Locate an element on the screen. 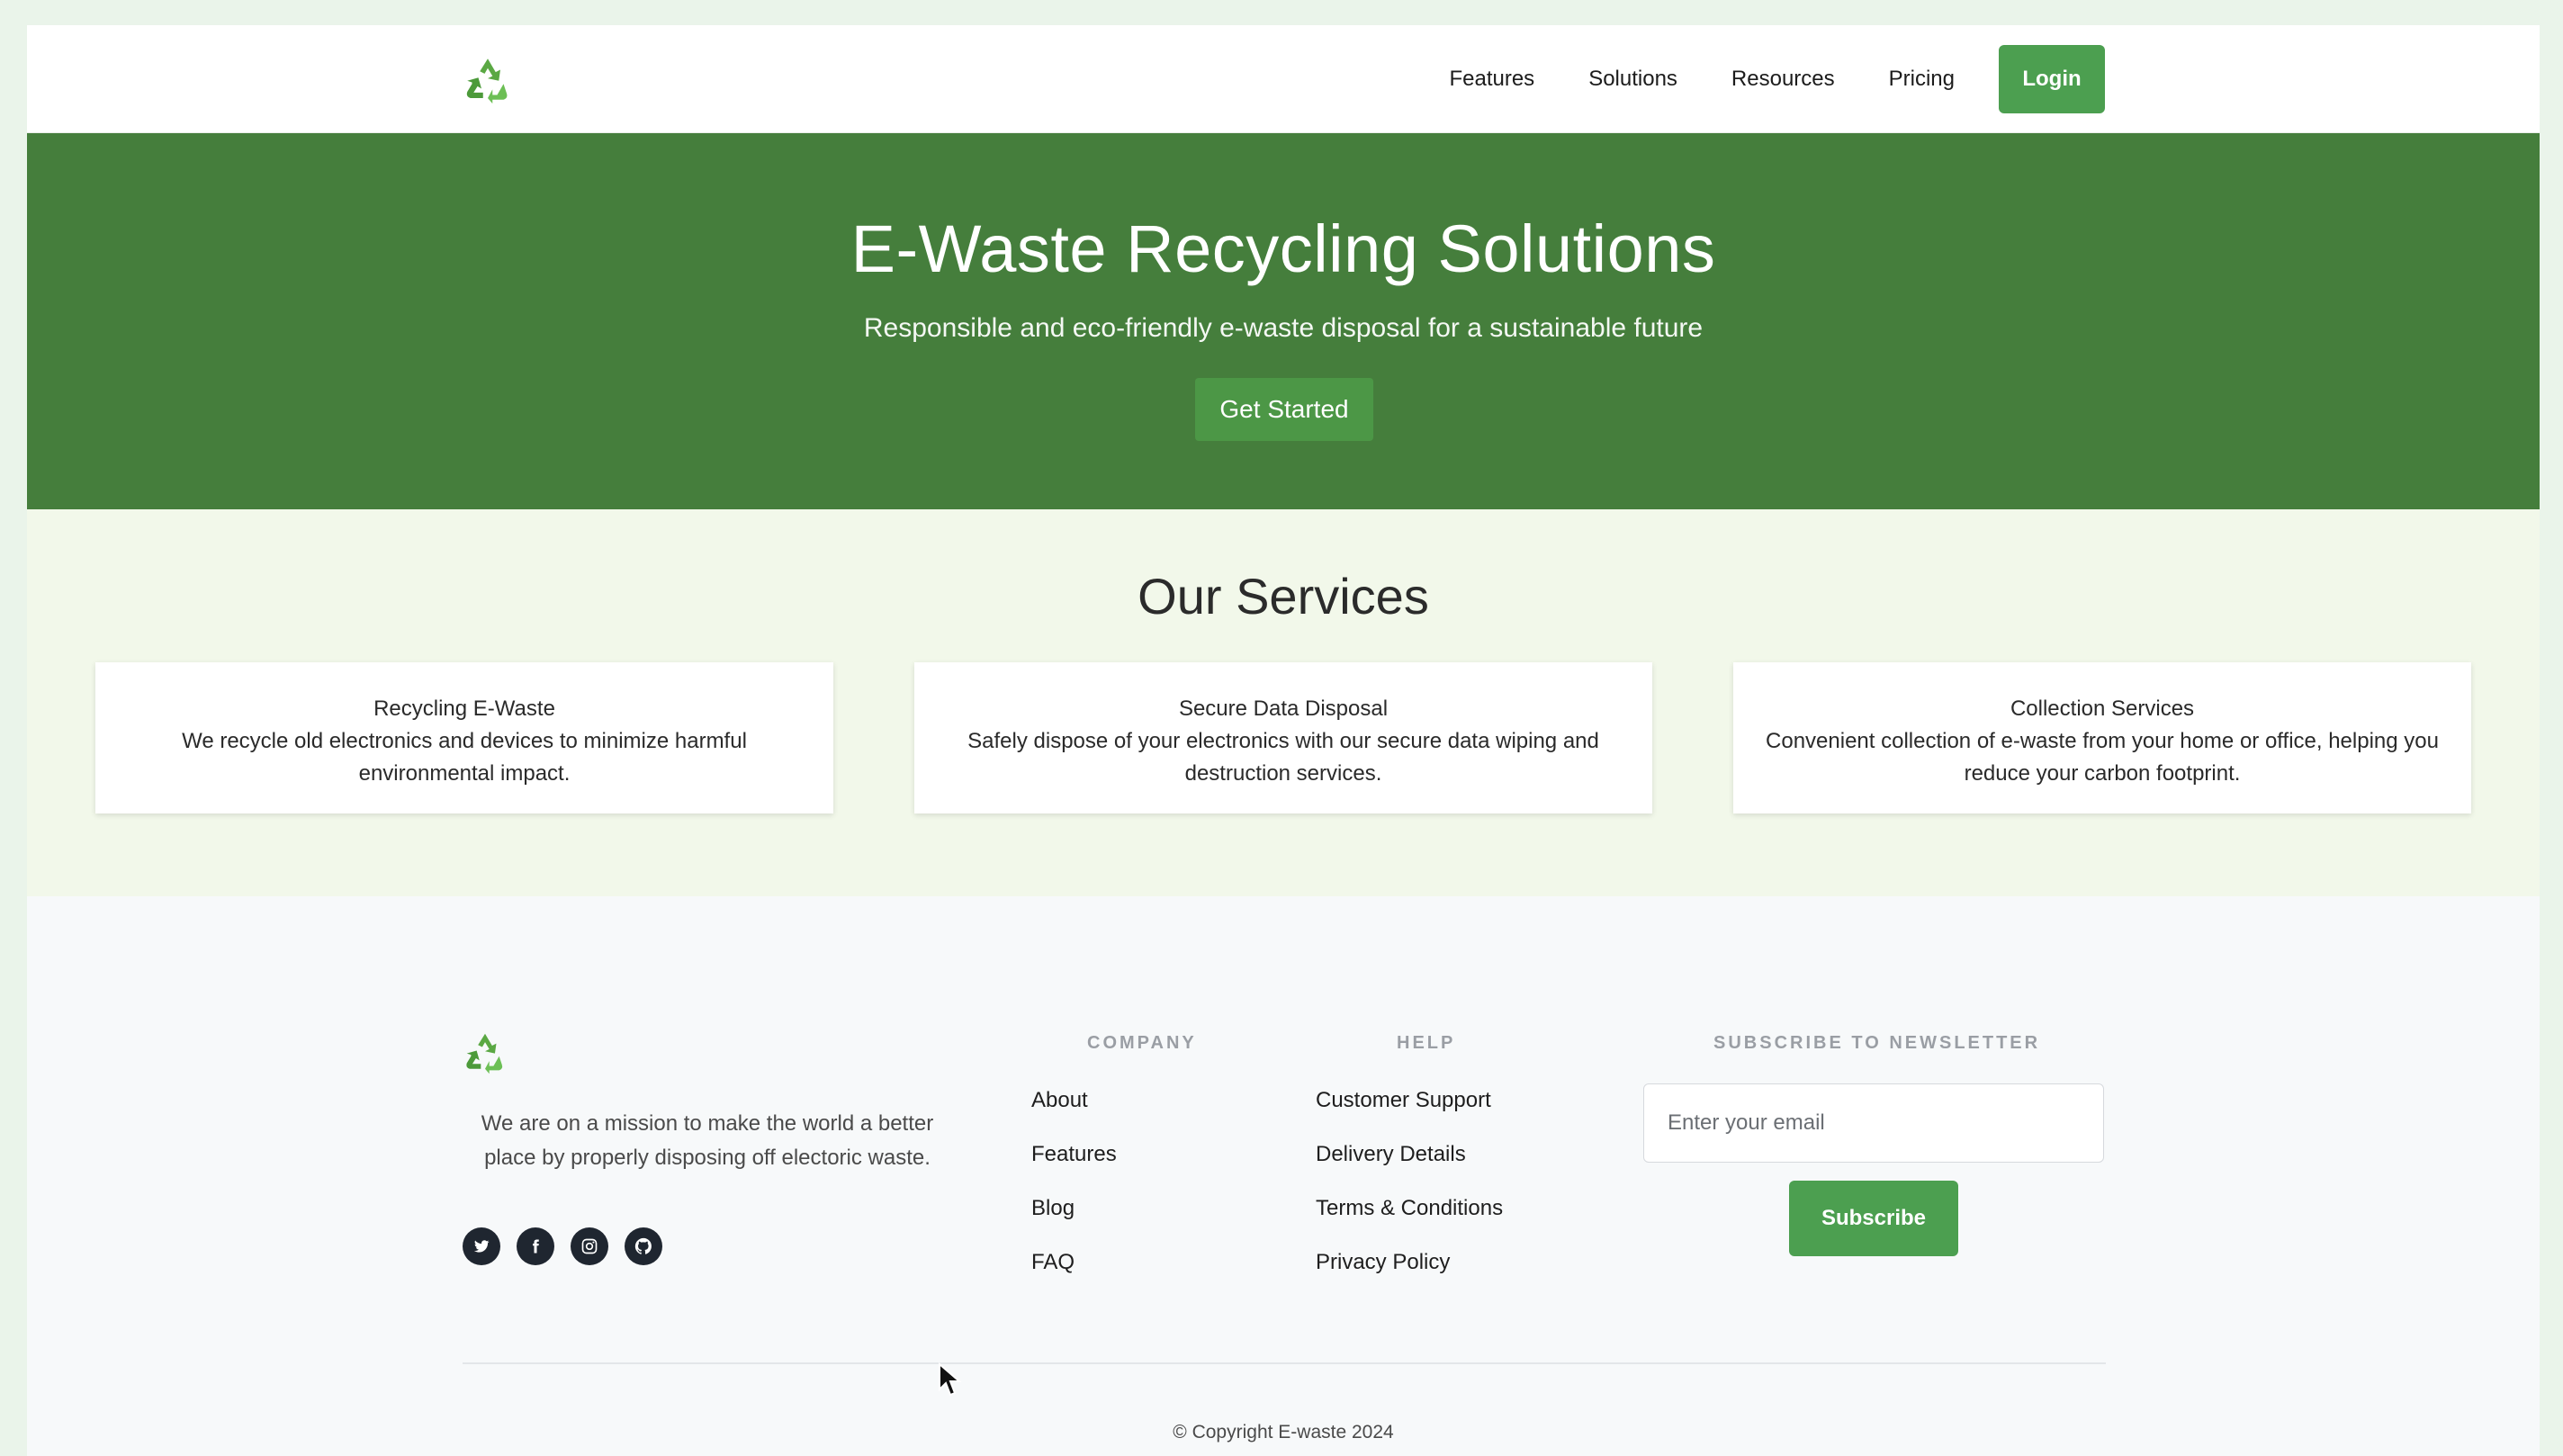  nav-link-features: Features is located at coordinates (1491, 79).